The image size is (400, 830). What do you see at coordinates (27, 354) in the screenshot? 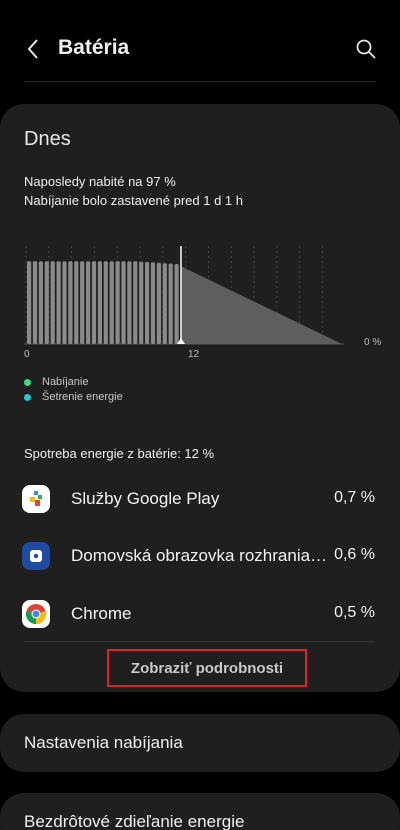
I see `x-tick-0: 0` at bounding box center [27, 354].